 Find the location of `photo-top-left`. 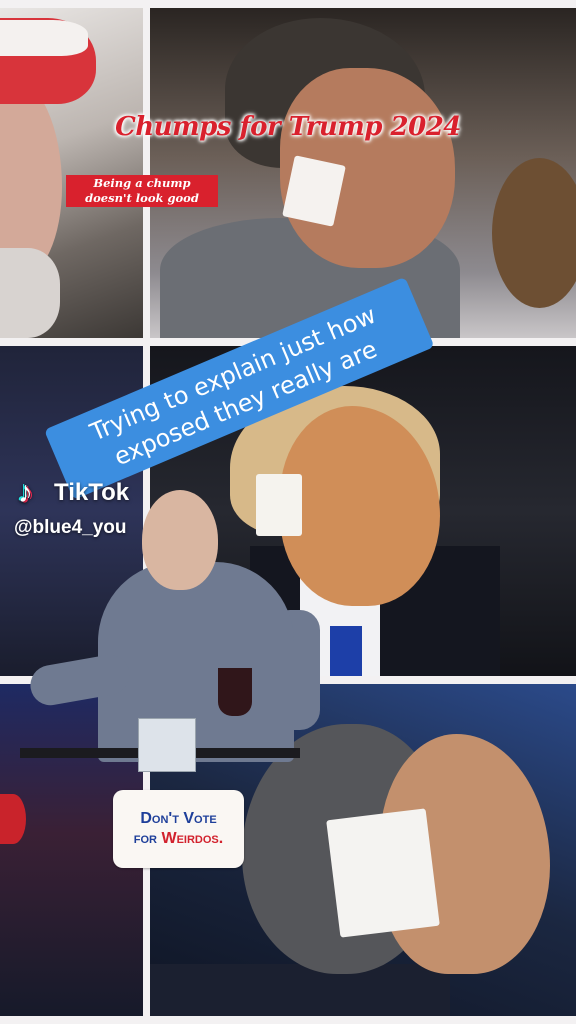

photo-top-left is located at coordinates (71, 173).